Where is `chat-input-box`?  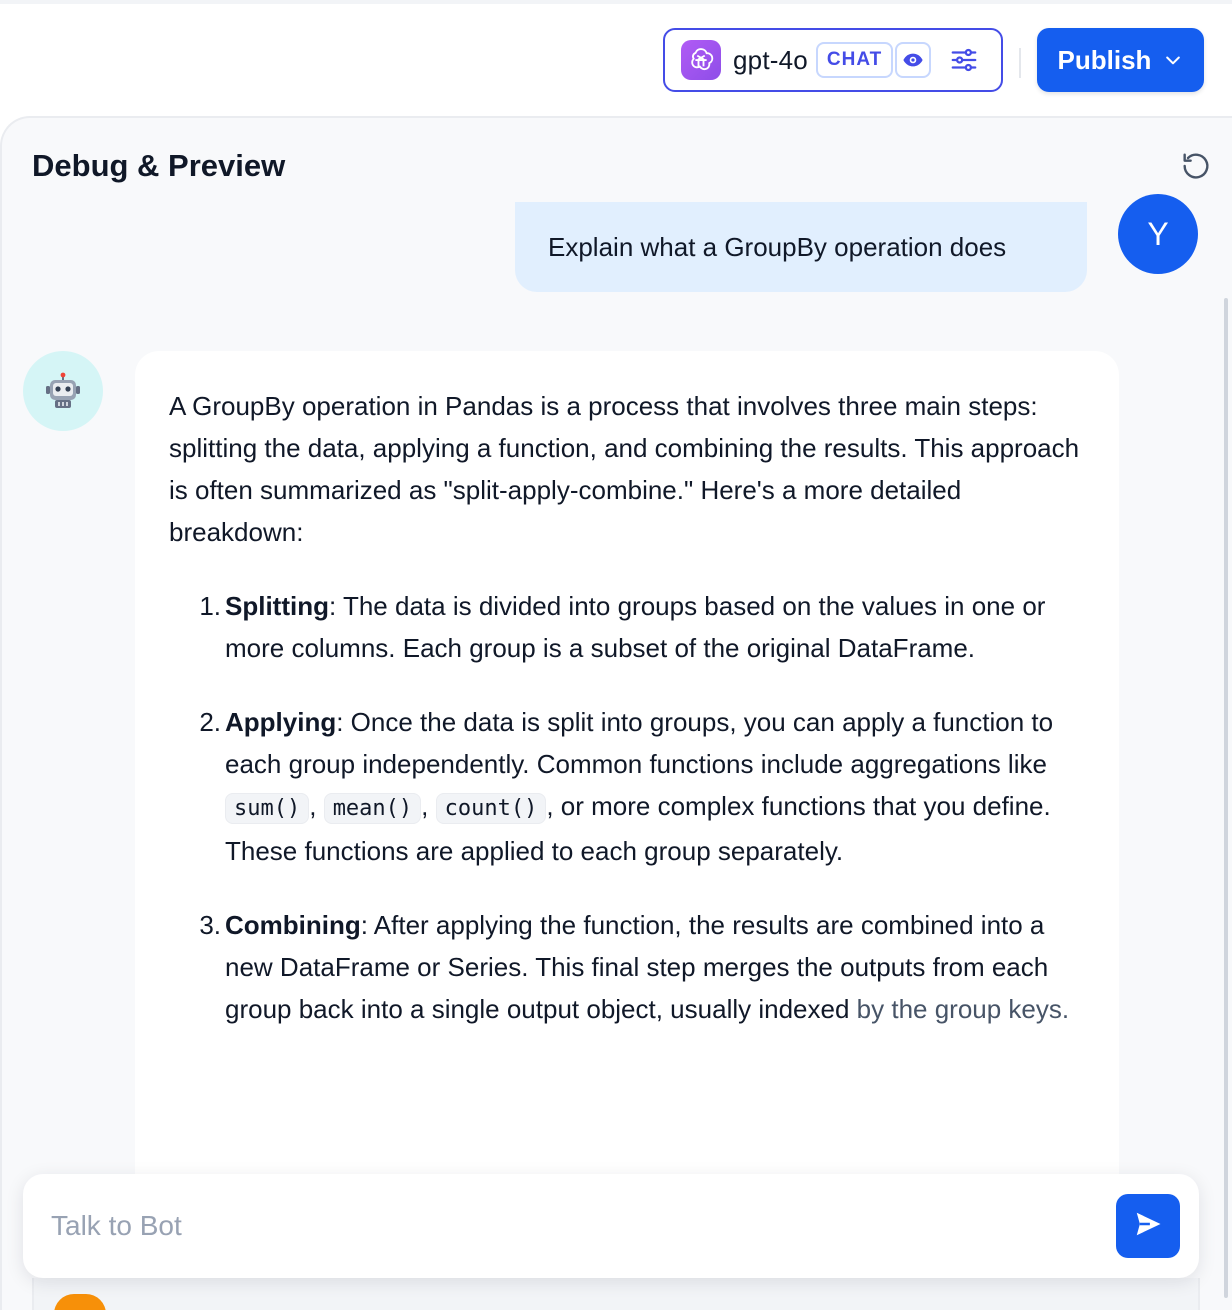
chat-input-box is located at coordinates (611, 1226).